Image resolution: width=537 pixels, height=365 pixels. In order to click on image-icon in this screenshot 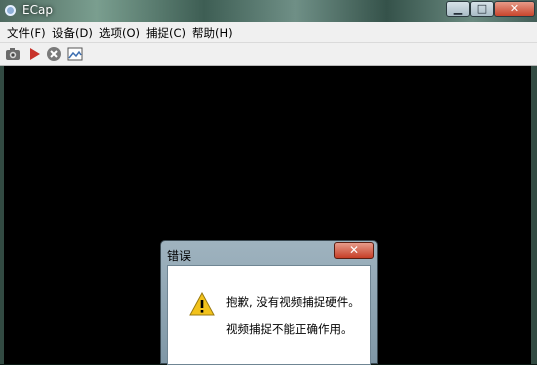, I will do `click(75, 54)`.